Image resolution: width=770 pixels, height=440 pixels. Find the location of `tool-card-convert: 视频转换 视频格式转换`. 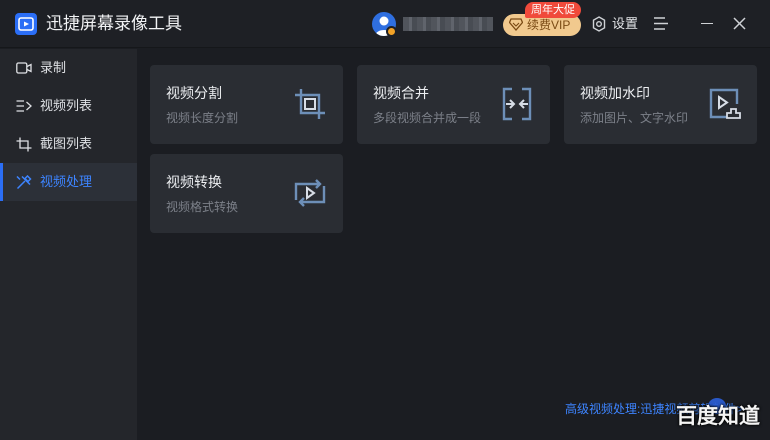

tool-card-convert: 视频转换 视频格式转换 is located at coordinates (246, 193).